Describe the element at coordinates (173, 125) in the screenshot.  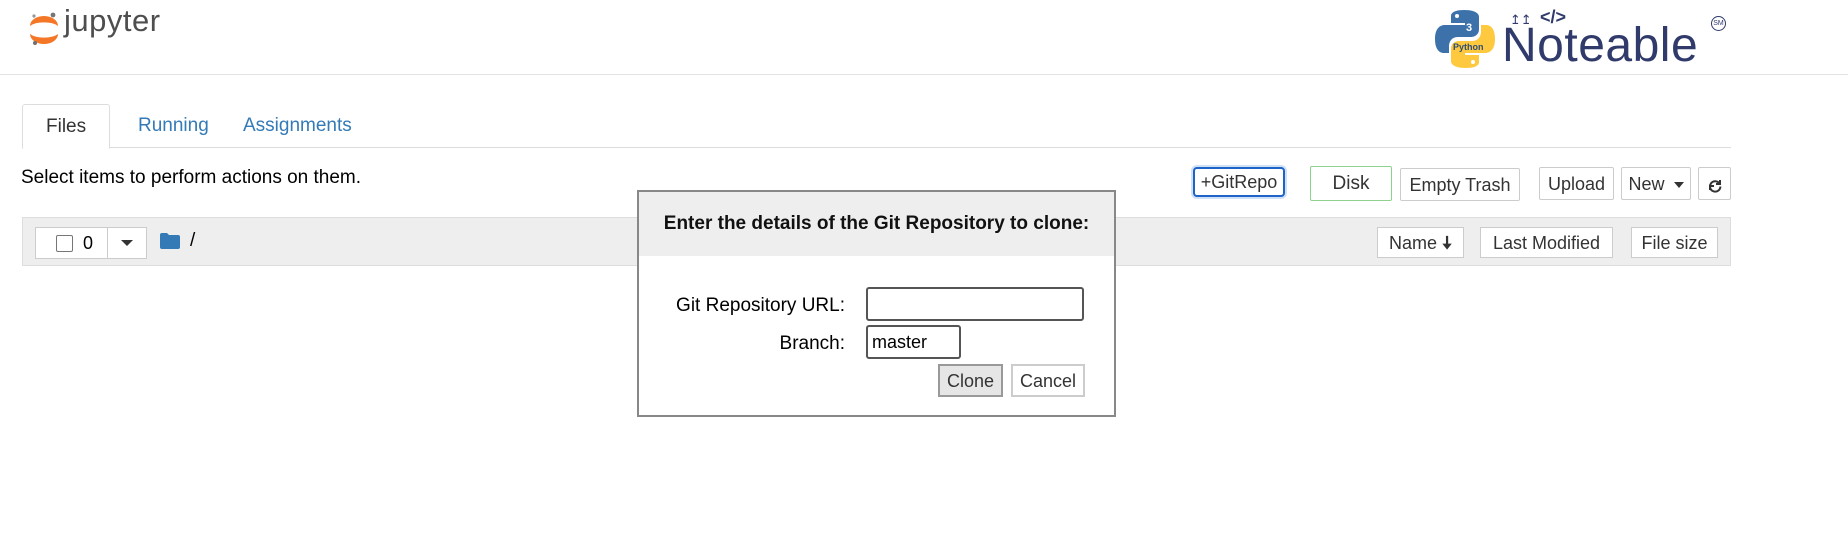
I see `tab-running: Running` at that location.